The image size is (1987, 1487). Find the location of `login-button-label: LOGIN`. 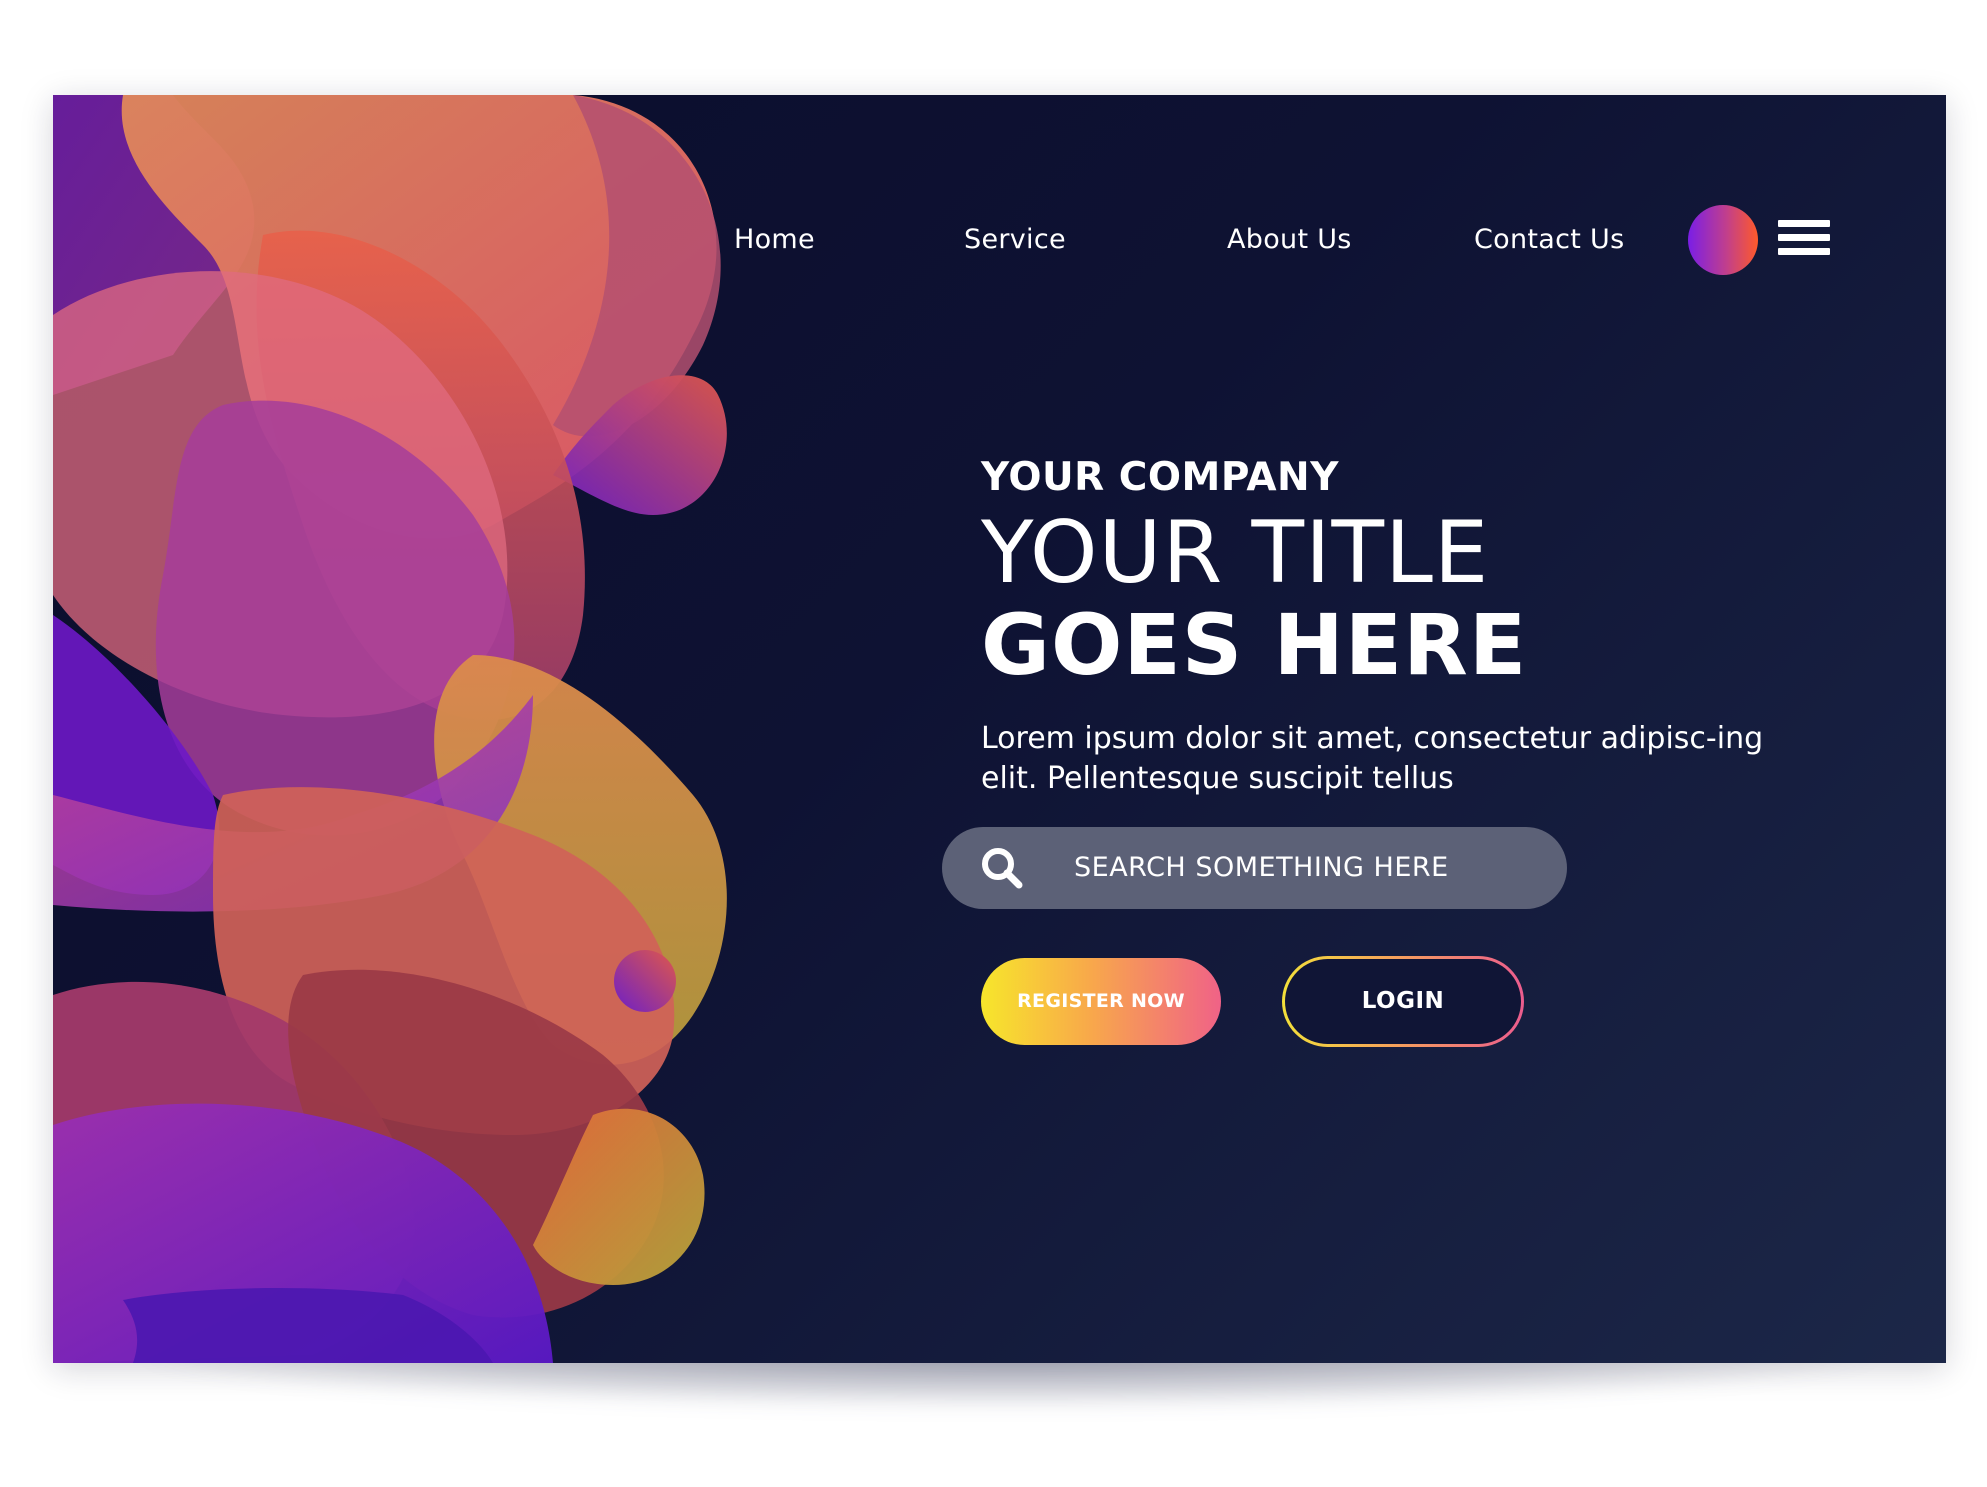

login-button-label: LOGIN is located at coordinates (1403, 1001).